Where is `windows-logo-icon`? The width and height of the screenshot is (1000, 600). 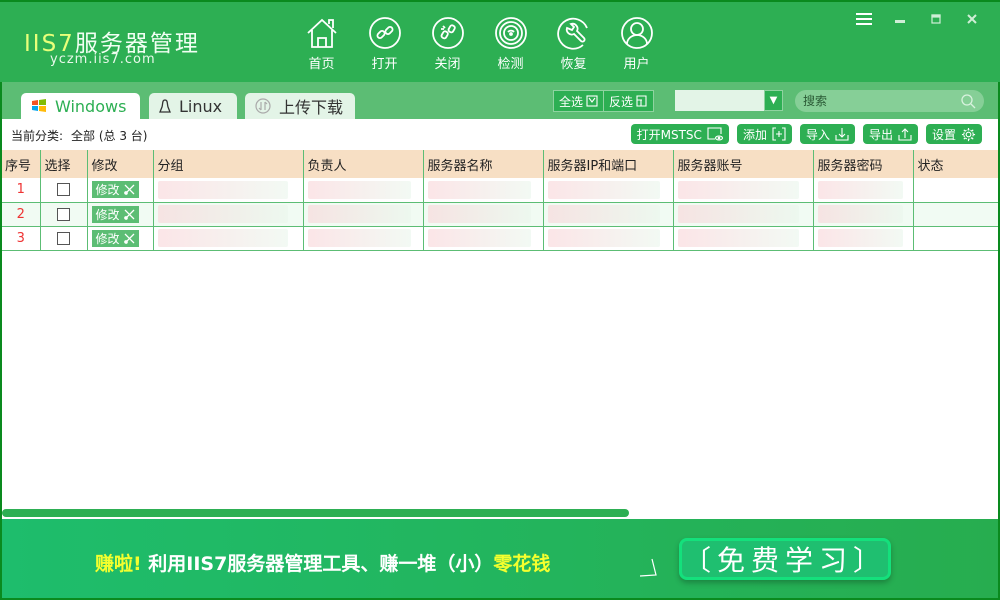 windows-logo-icon is located at coordinates (39, 106).